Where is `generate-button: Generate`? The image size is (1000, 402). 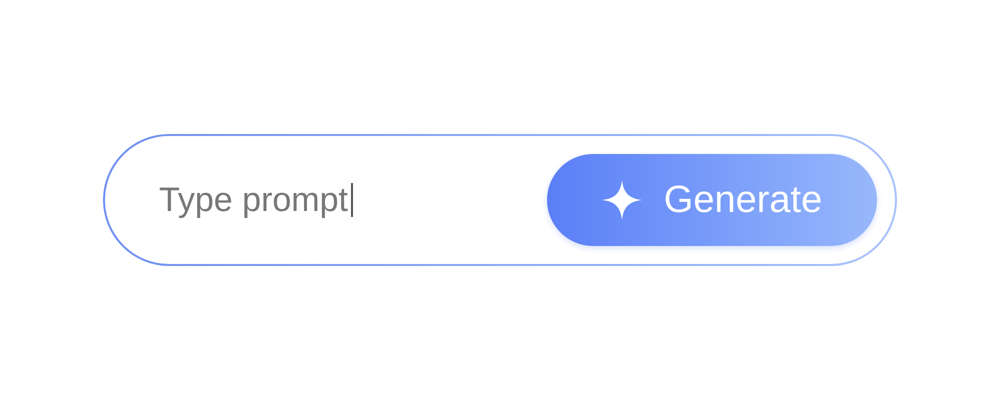 generate-button: Generate is located at coordinates (712, 200).